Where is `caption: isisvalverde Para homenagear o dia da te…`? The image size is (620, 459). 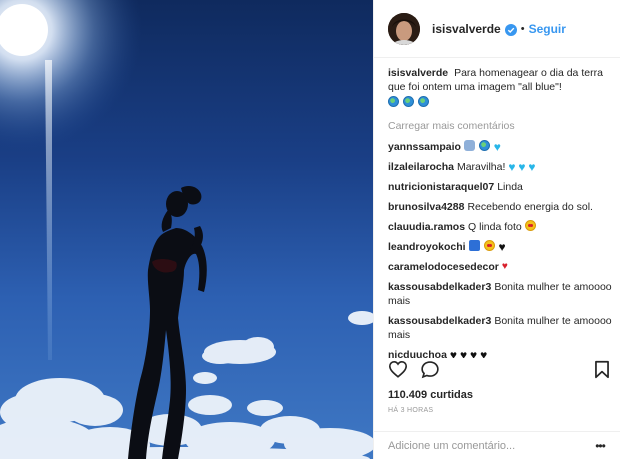 caption: isisvalverde Para homenagear o dia da te… is located at coordinates (502, 88).